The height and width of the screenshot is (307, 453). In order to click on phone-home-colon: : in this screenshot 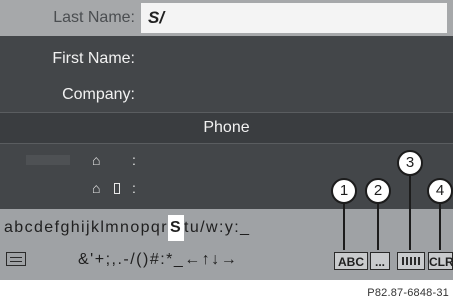, I will do `click(134, 160)`.